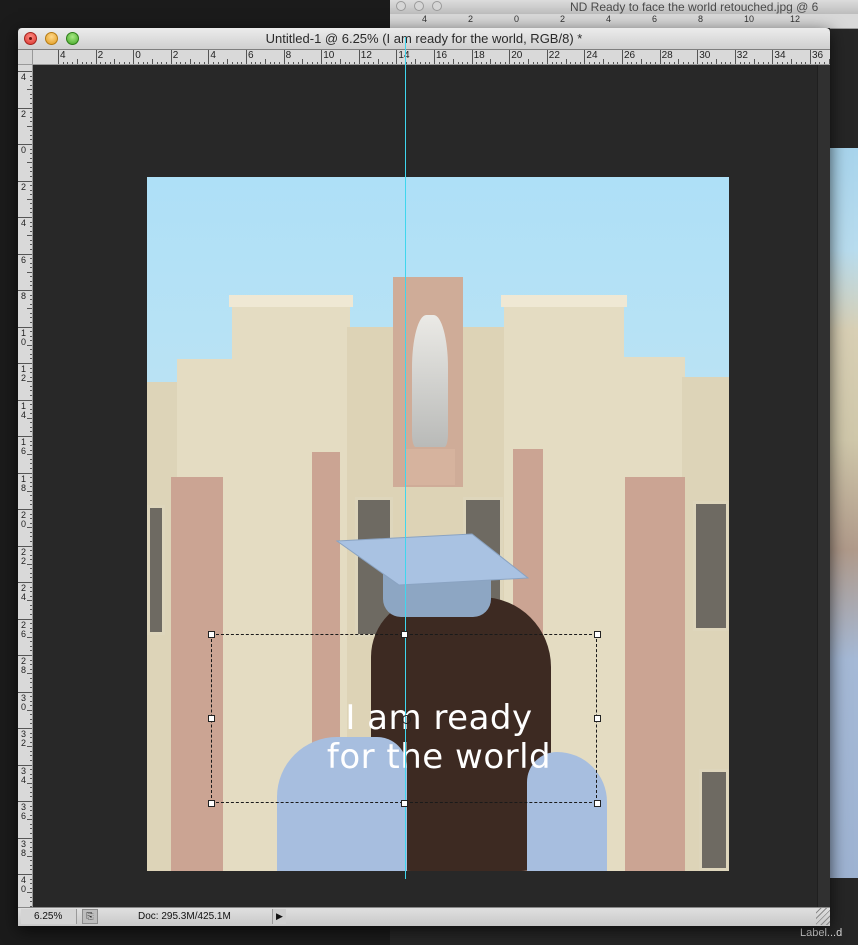  Describe the element at coordinates (517, 55) in the screenshot. I see `ruler-number: 20` at that location.